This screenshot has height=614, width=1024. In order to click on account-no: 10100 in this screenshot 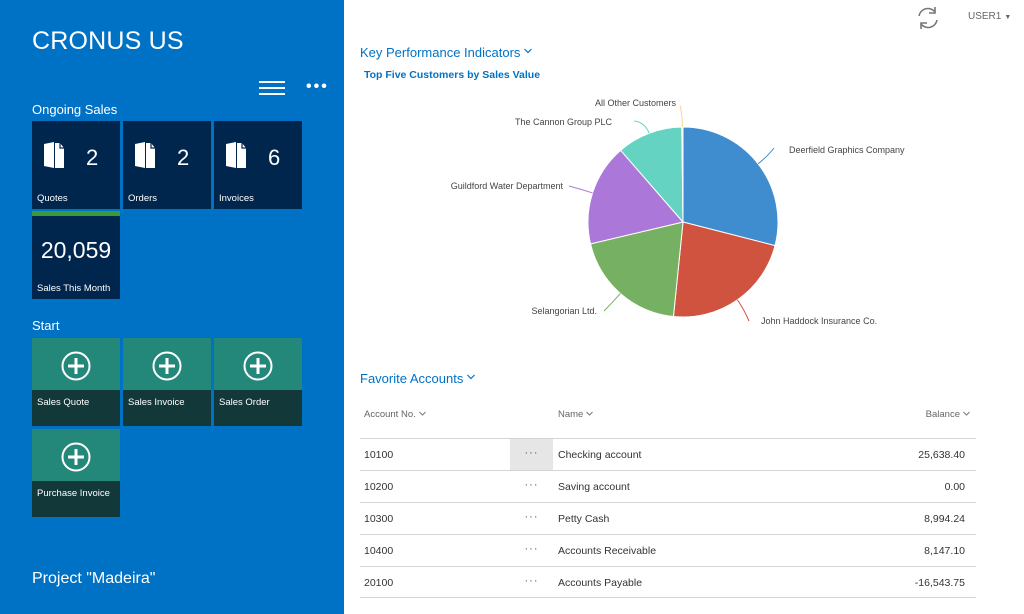, I will do `click(379, 455)`.